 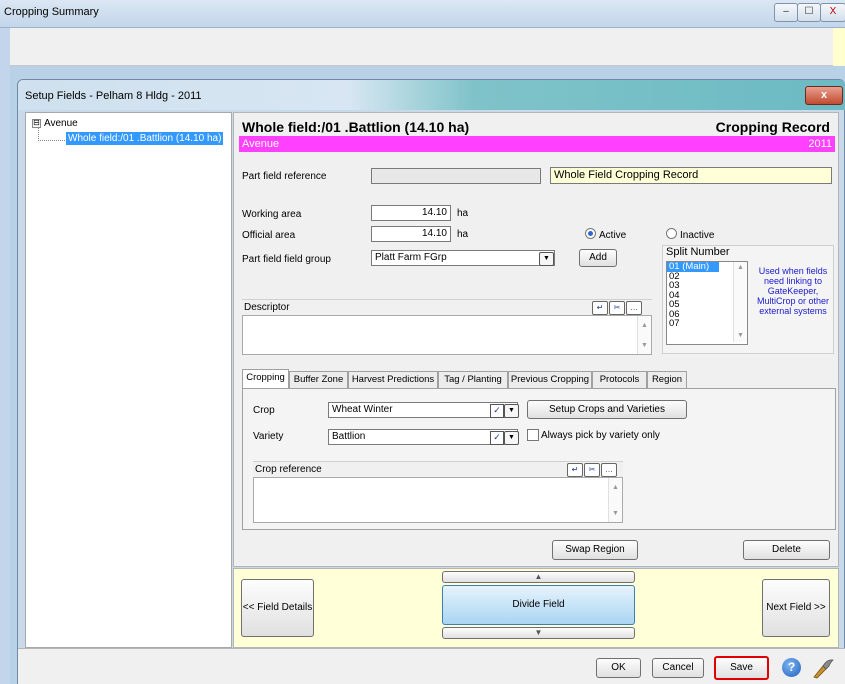 What do you see at coordinates (691, 175) in the screenshot?
I see `cropping-record-type-field: Whole Field Cropping Record` at bounding box center [691, 175].